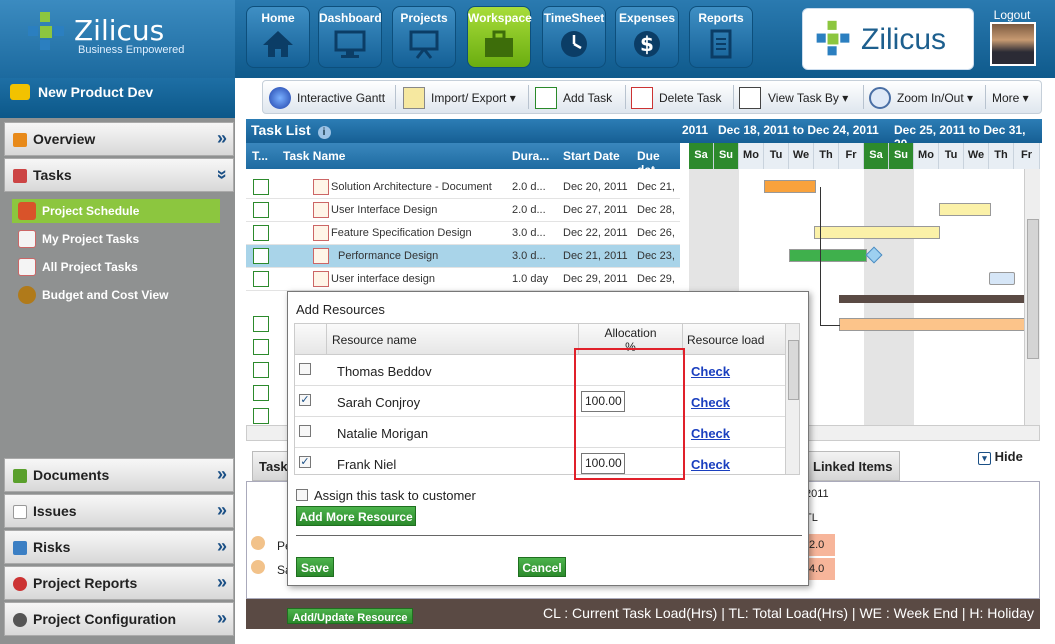  Describe the element at coordinates (350, 616) in the screenshot. I see `add-update-resource-button: Add/Update Resource` at that location.